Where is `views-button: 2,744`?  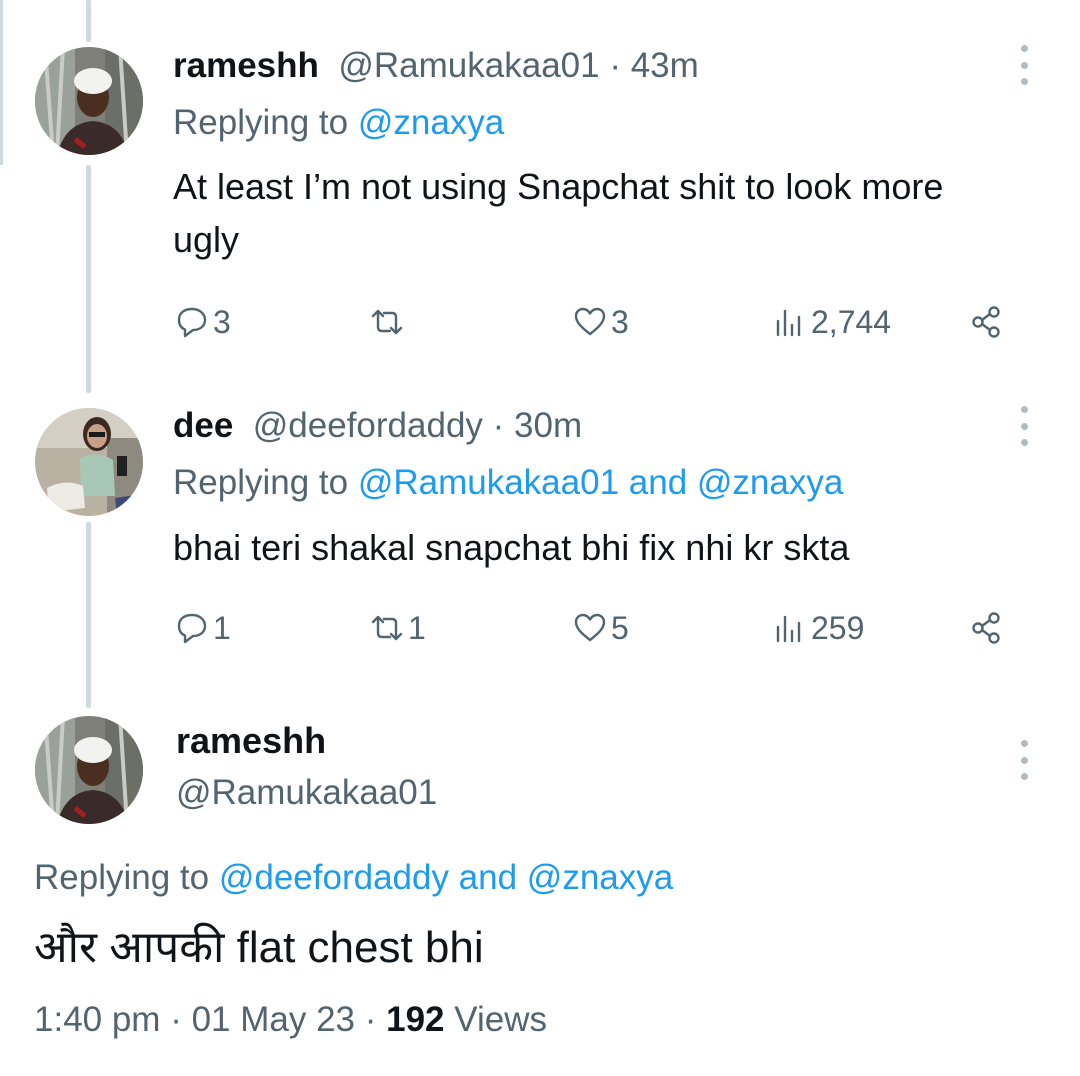 views-button: 2,744 is located at coordinates (832, 322).